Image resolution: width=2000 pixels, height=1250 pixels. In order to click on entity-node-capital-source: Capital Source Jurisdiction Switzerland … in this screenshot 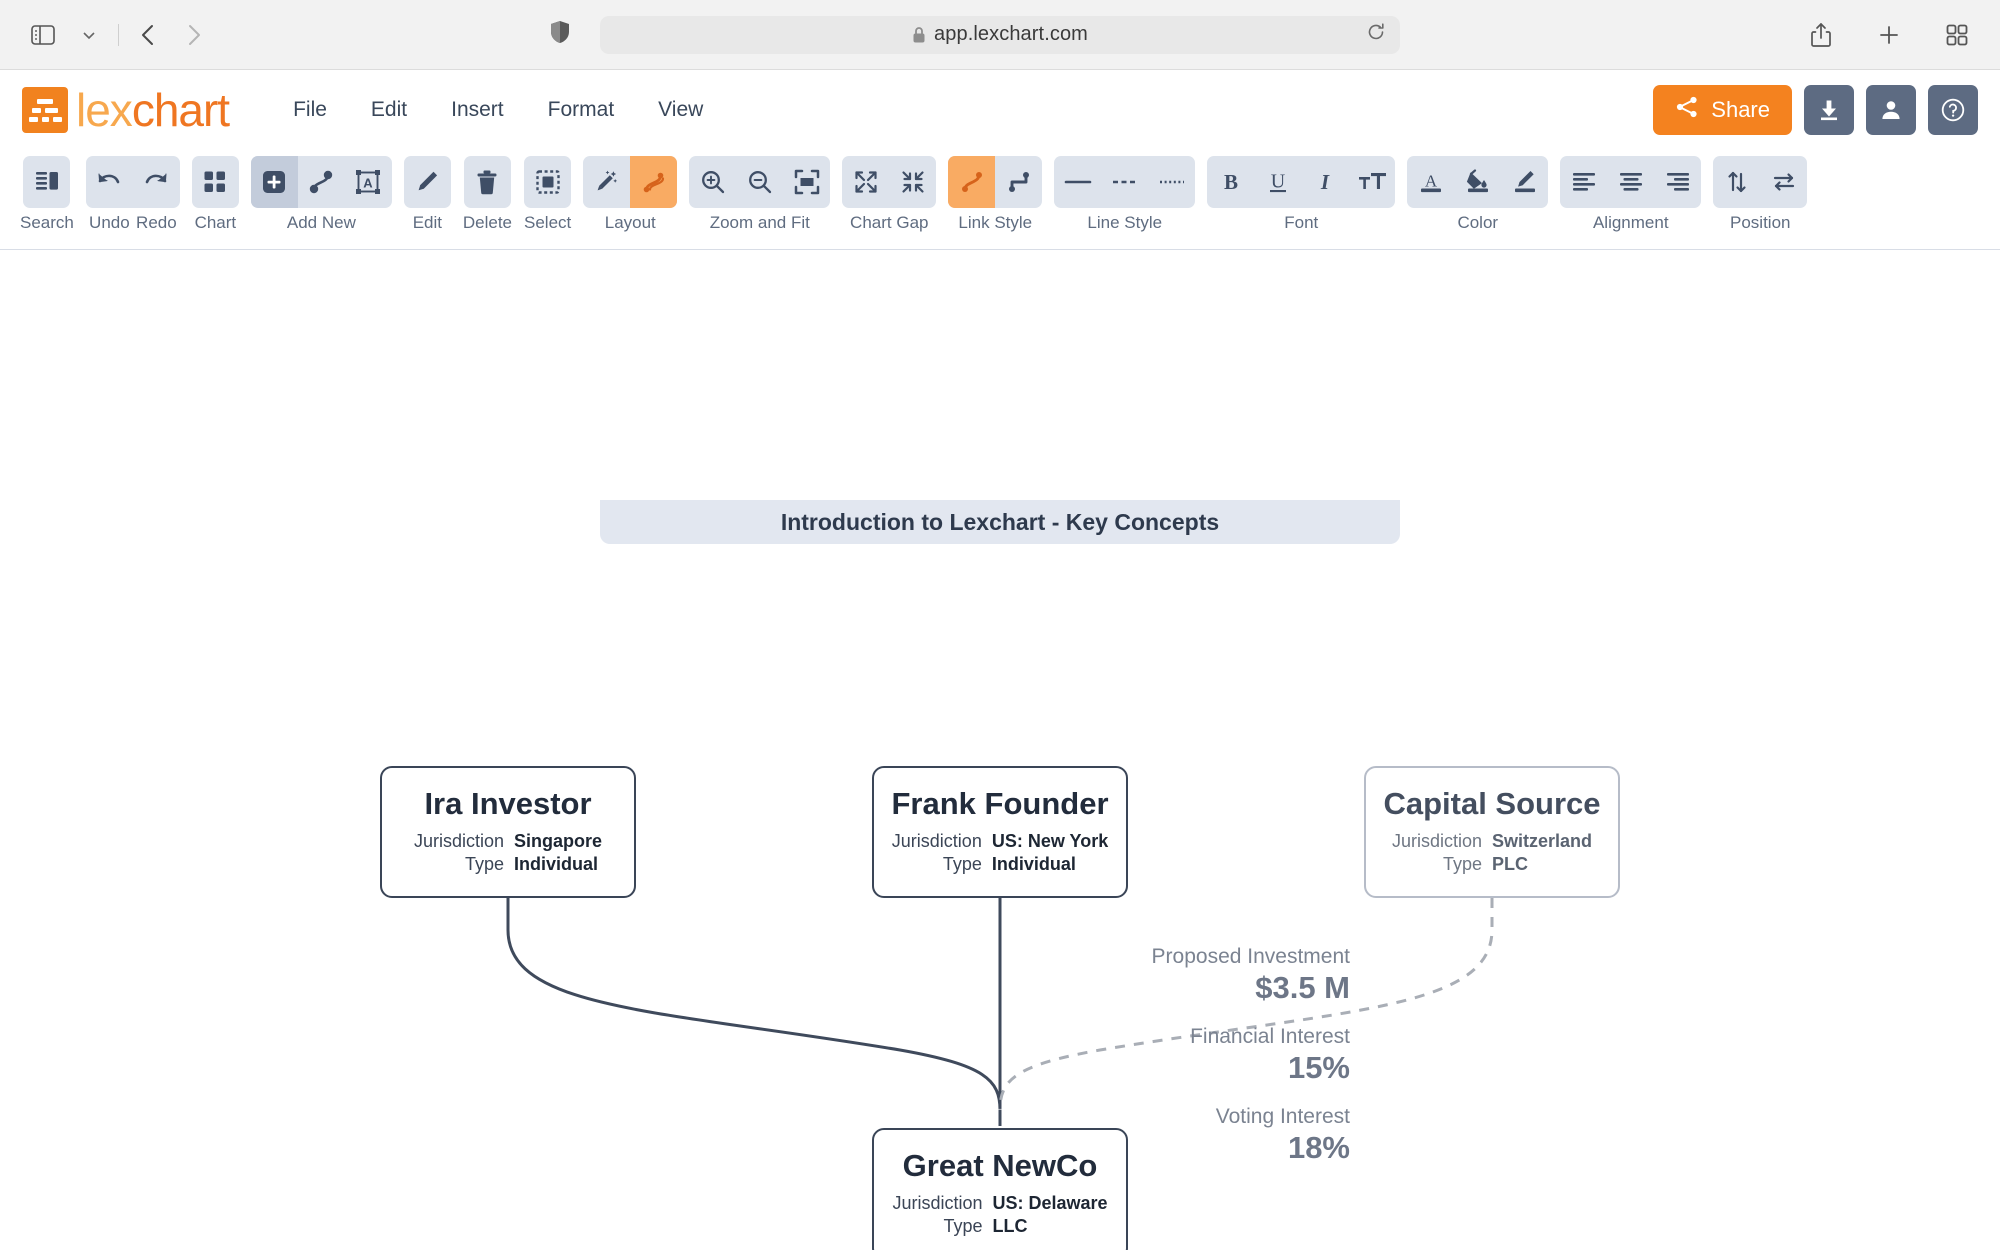, I will do `click(1492, 832)`.